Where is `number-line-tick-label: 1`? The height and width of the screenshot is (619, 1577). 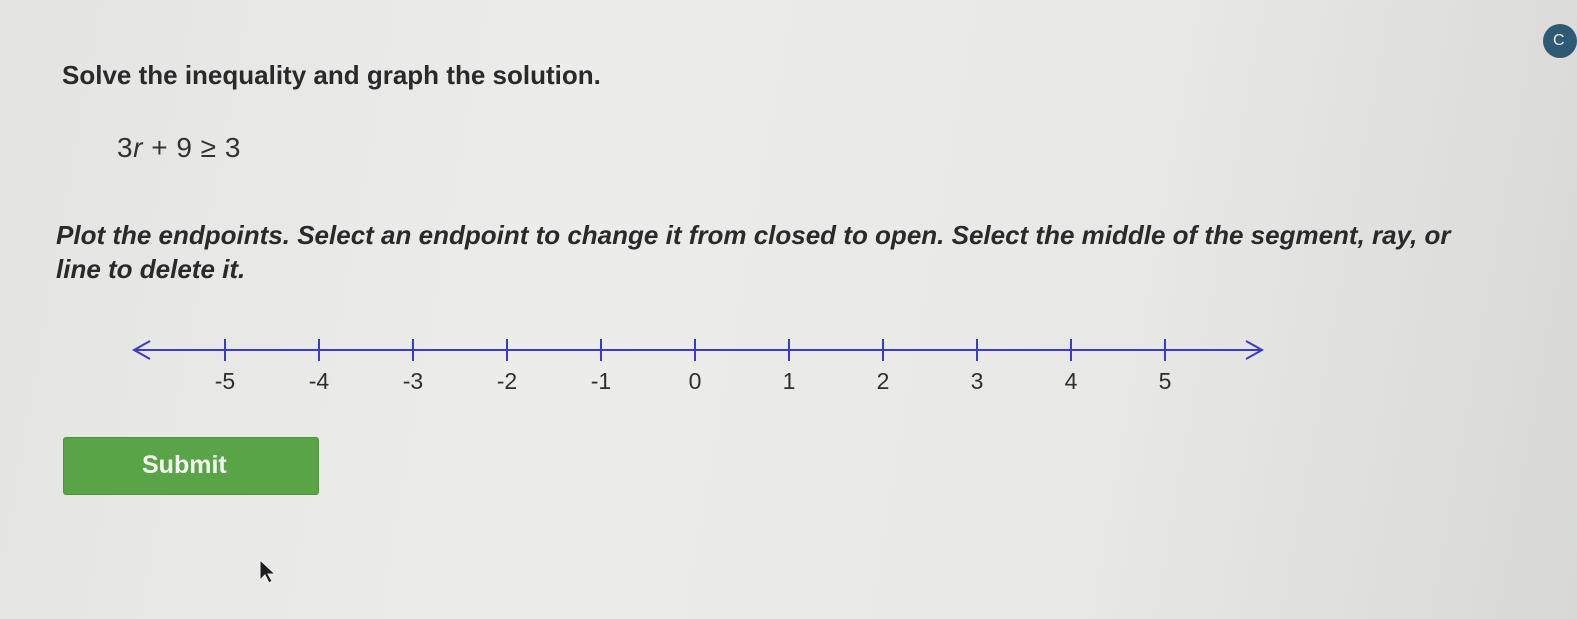
number-line-tick-label: 1 is located at coordinates (789, 381).